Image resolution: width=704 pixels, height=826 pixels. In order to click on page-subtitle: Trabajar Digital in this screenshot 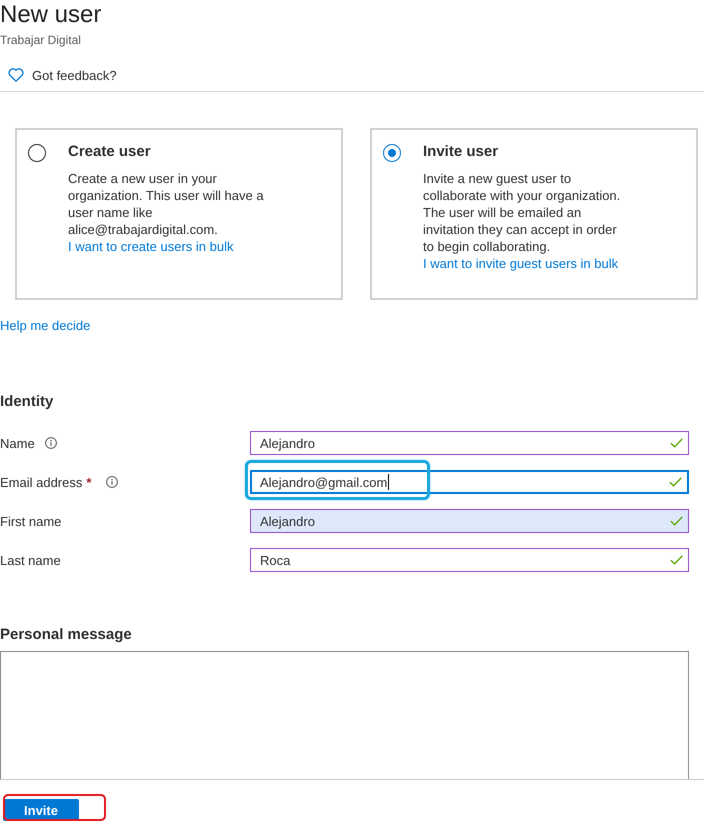, I will do `click(40, 40)`.